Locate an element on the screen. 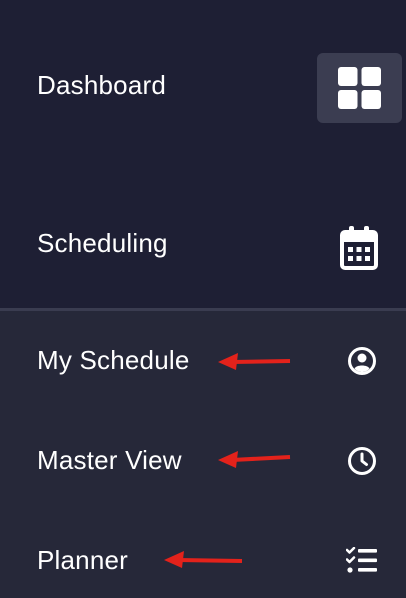  nav-item-master-view-label: Master View is located at coordinates (109, 460).